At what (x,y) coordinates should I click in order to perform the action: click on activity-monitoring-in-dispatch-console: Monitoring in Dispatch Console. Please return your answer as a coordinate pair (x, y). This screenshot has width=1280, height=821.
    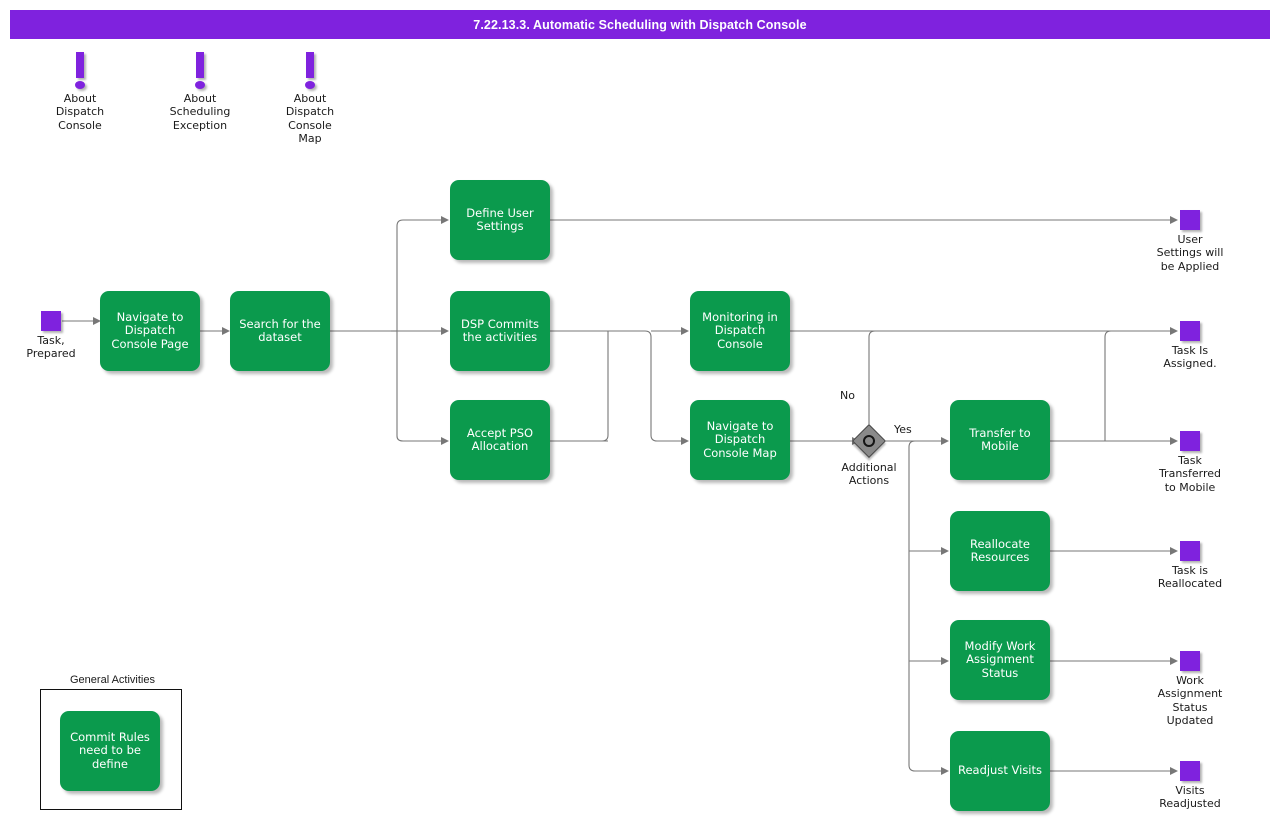
    Looking at the image, I should click on (740, 331).